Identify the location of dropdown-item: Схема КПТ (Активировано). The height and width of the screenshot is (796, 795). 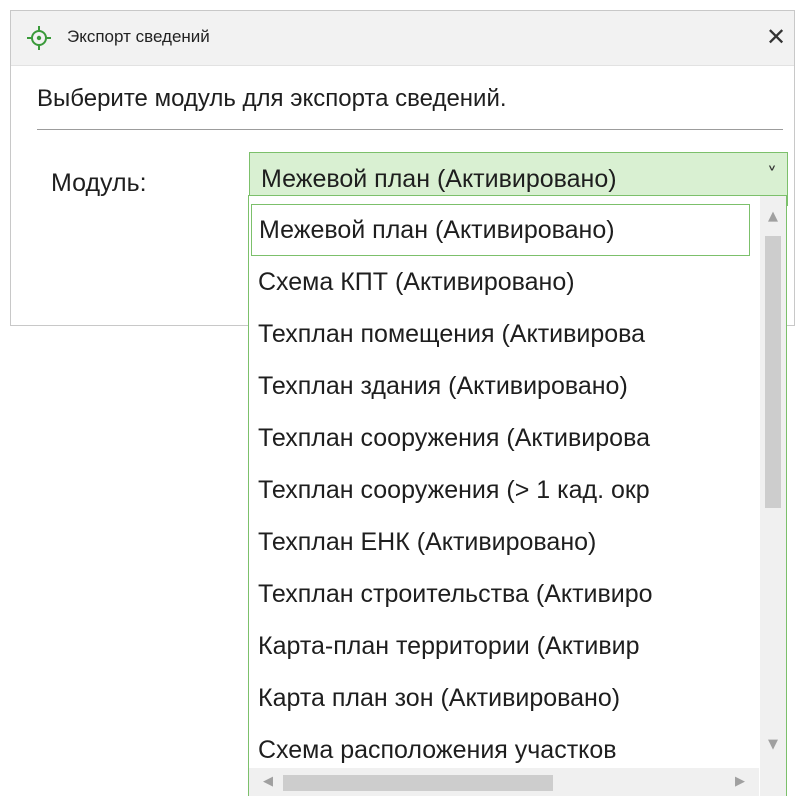
(505, 282).